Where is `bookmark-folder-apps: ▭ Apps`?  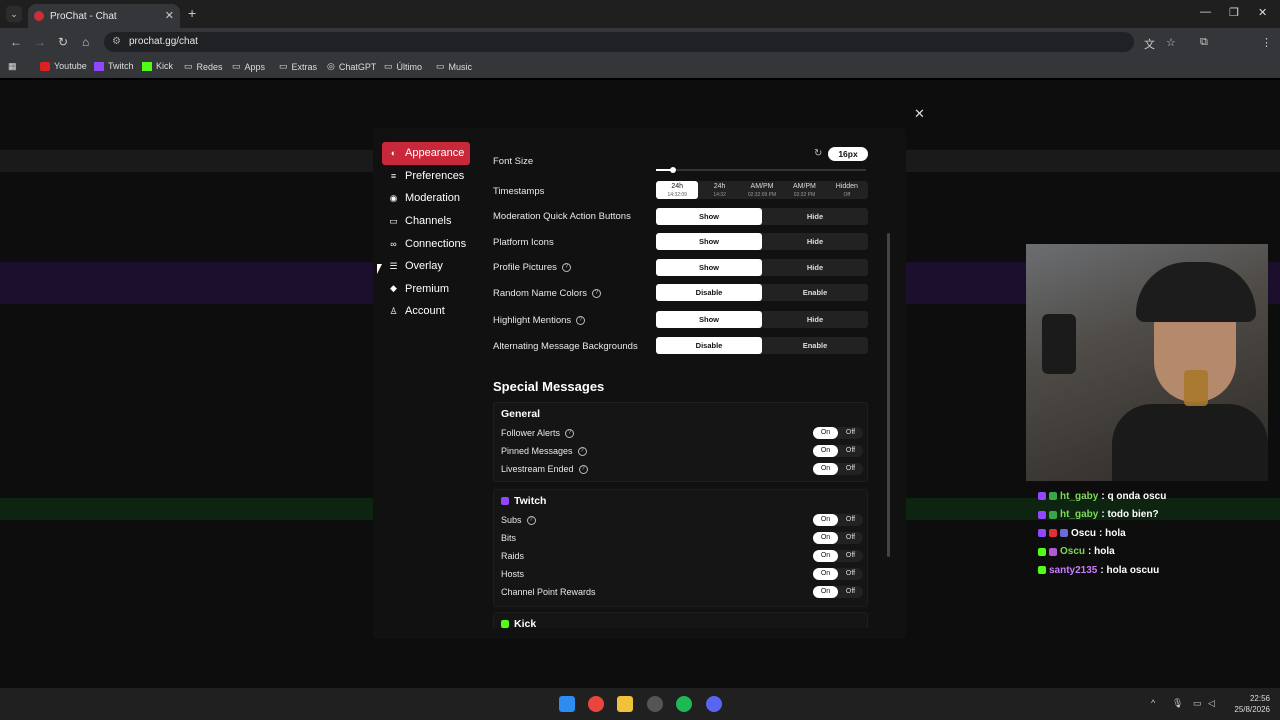 bookmark-folder-apps: ▭ Apps is located at coordinates (248, 66).